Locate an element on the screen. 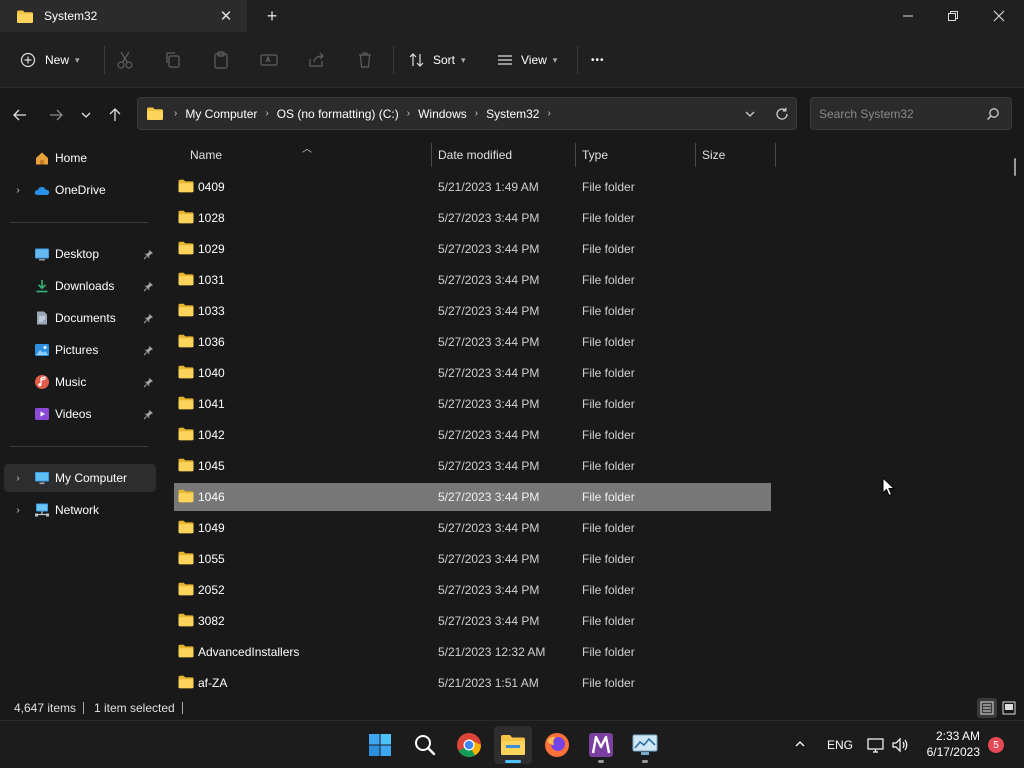 The image size is (1024, 768). search-button is located at coordinates (993, 114).